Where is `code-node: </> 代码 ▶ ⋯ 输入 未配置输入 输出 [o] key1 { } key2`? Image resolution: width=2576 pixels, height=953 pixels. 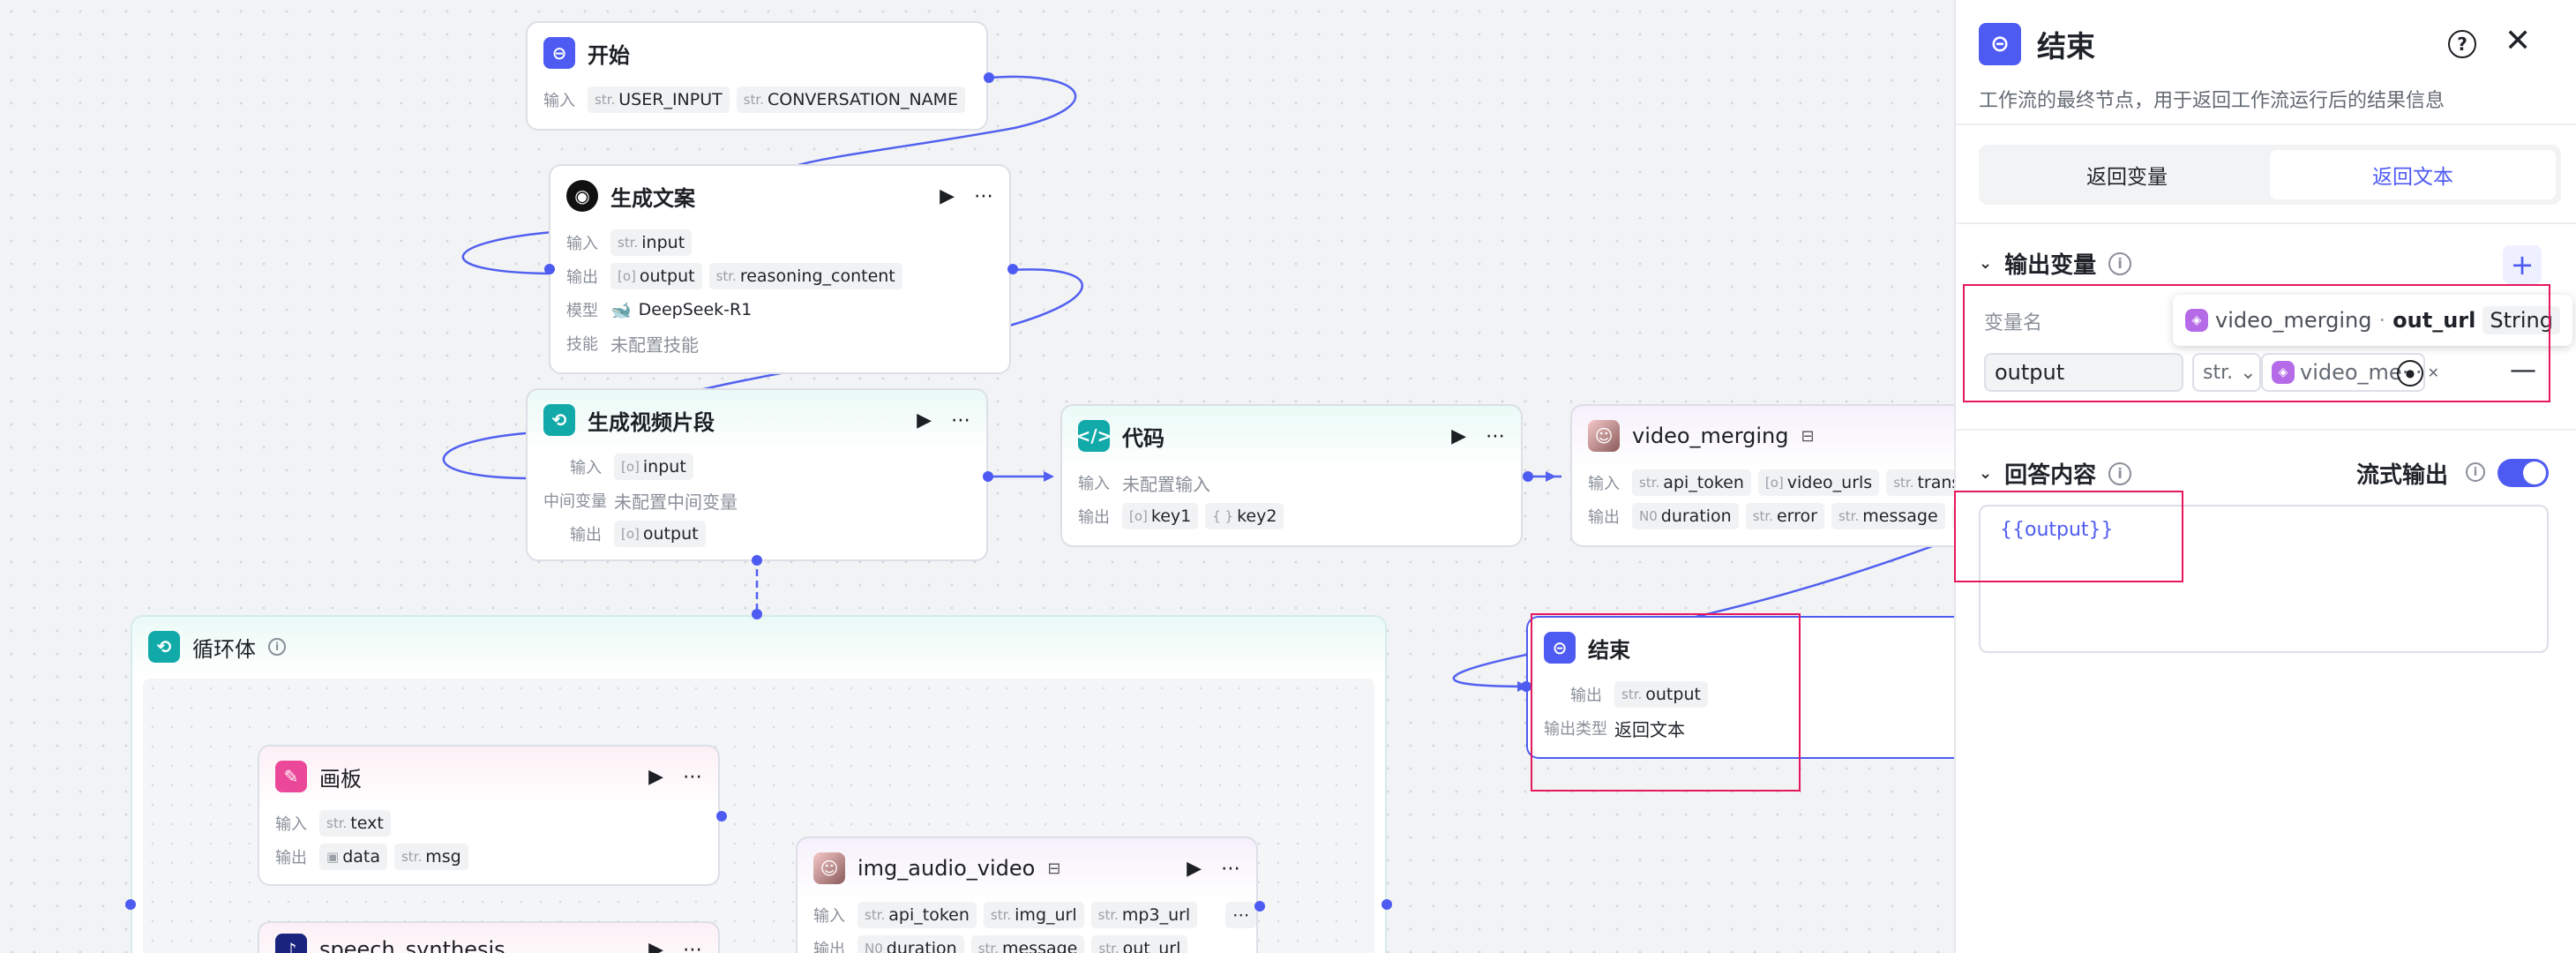
code-node: </> 代码 ▶ ⋯ 输入 未配置输入 输出 [o] key1 { } key2 is located at coordinates (1292, 475).